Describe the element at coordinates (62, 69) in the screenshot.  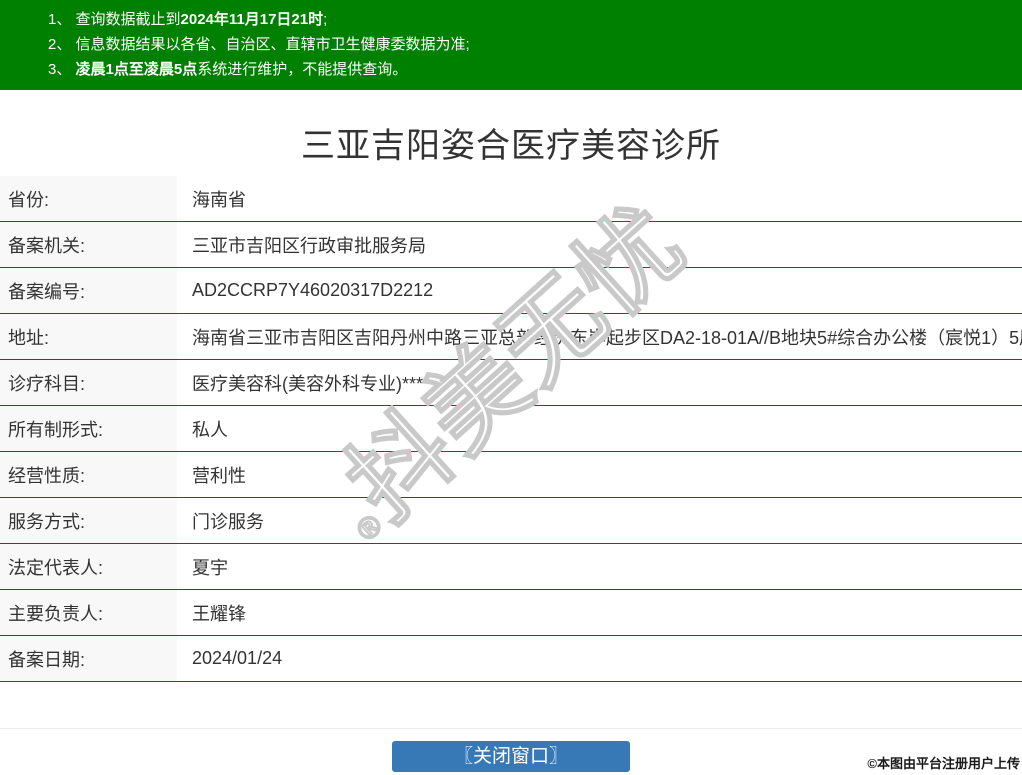
I see `notice-3-text: 3、` at that location.